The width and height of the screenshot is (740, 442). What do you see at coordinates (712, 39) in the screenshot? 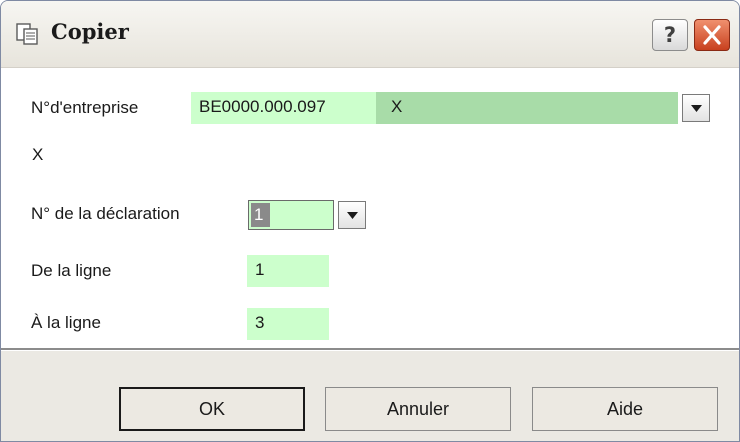
I see `close-icon` at bounding box center [712, 39].